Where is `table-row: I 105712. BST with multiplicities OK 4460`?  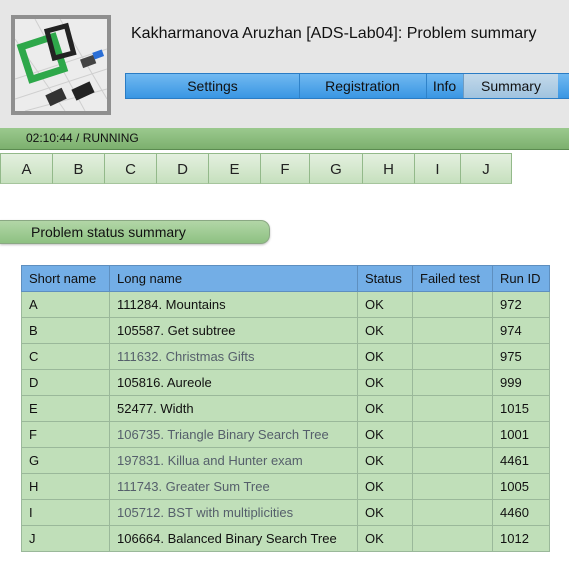
table-row: I 105712. BST with multiplicities OK 4460 is located at coordinates (285, 512).